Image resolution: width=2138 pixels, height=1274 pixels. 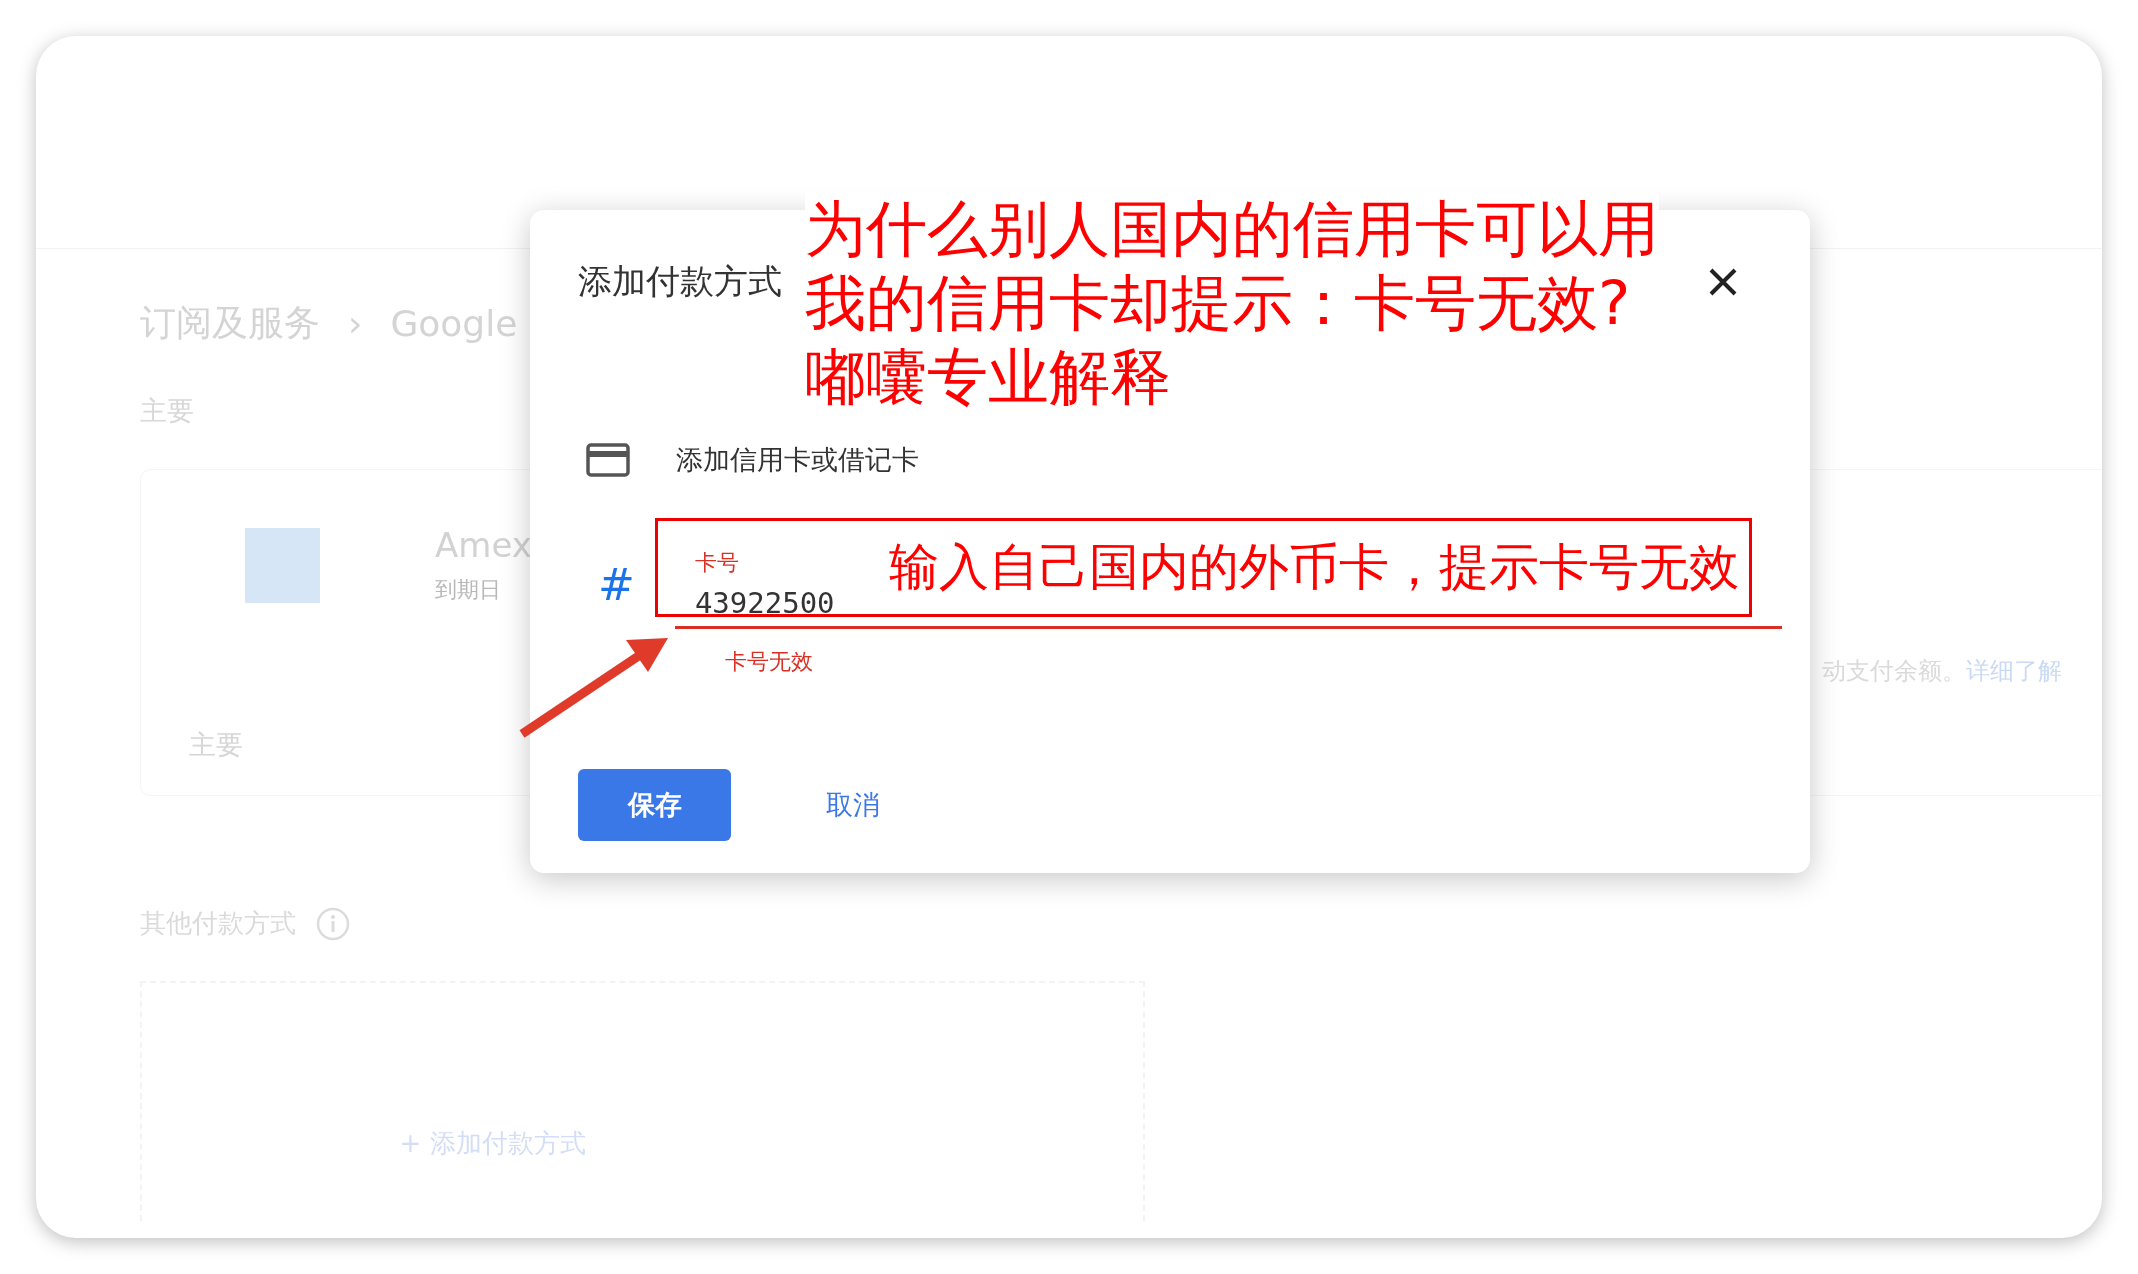 What do you see at coordinates (608, 460) in the screenshot?
I see `credit-card-icon` at bounding box center [608, 460].